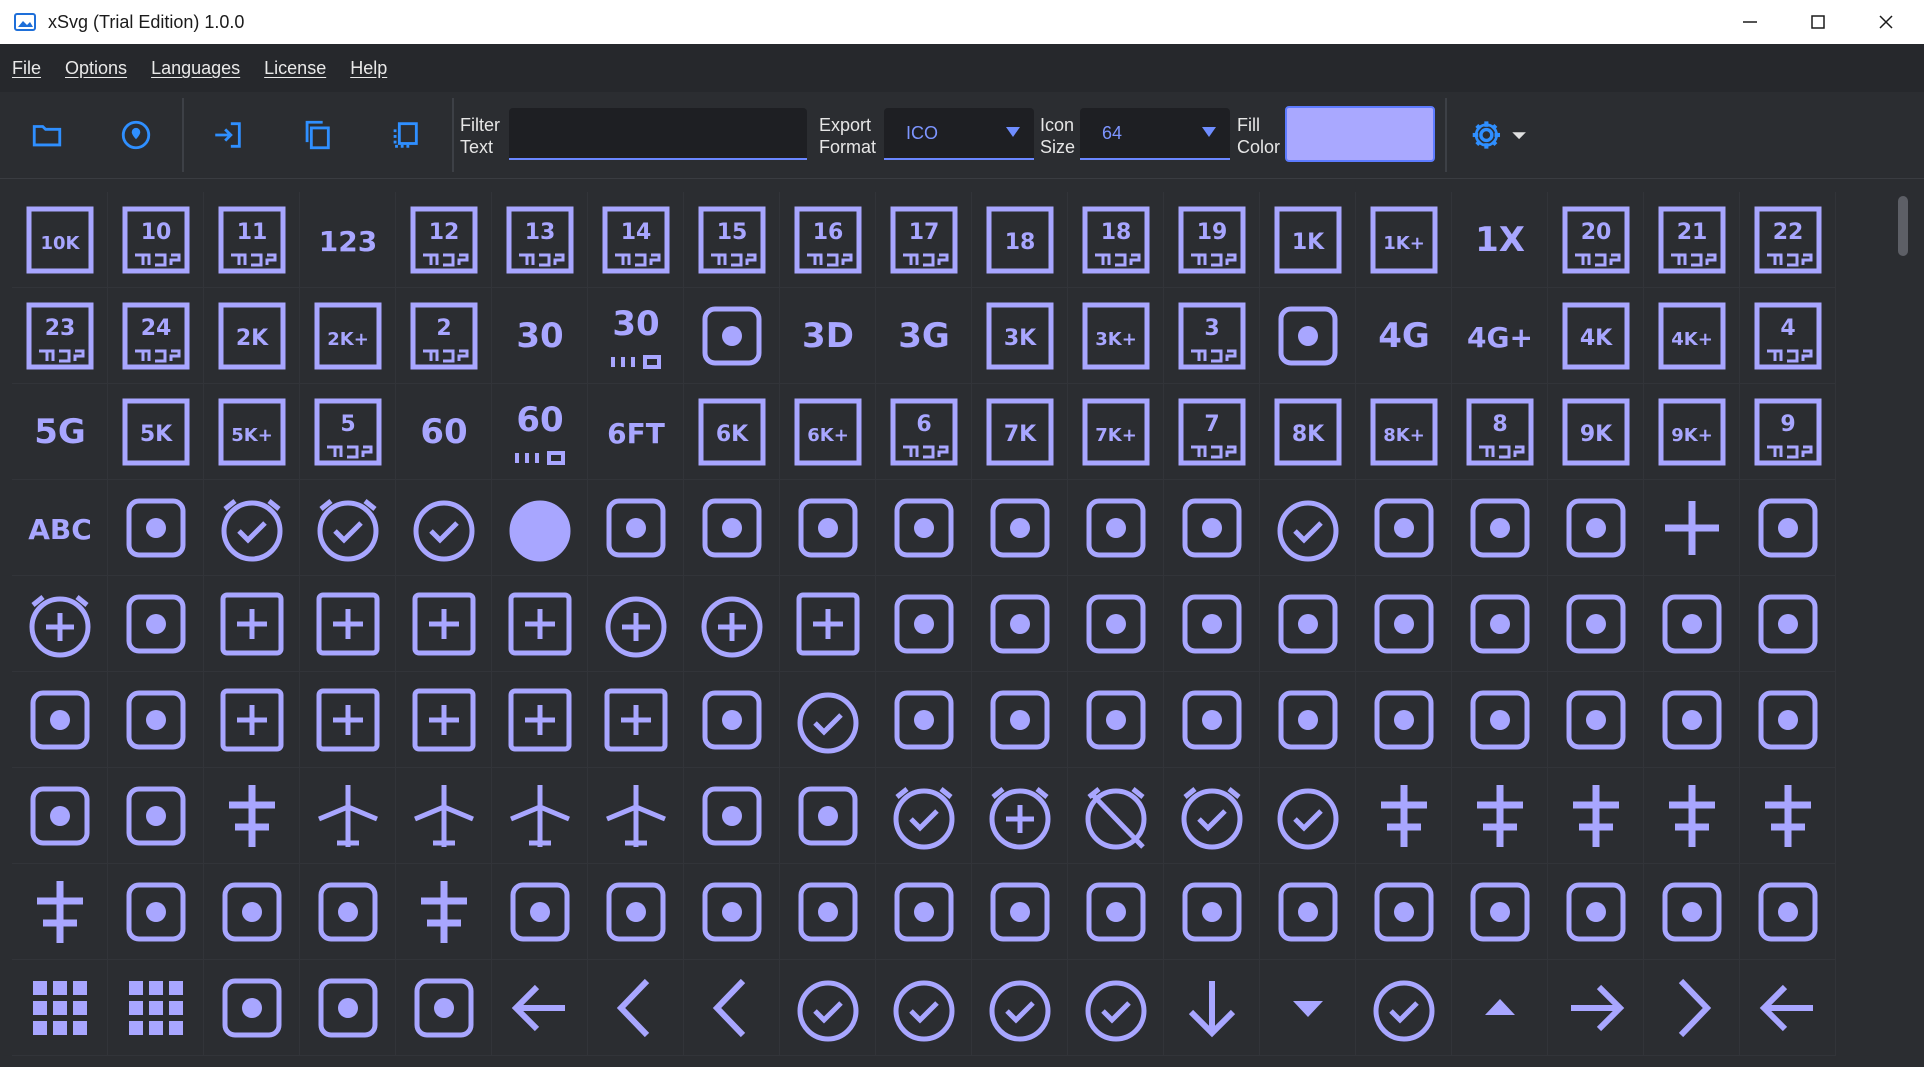 This screenshot has height=1067, width=1924. I want to click on icon-cell: 4G+, so click(1500, 336).